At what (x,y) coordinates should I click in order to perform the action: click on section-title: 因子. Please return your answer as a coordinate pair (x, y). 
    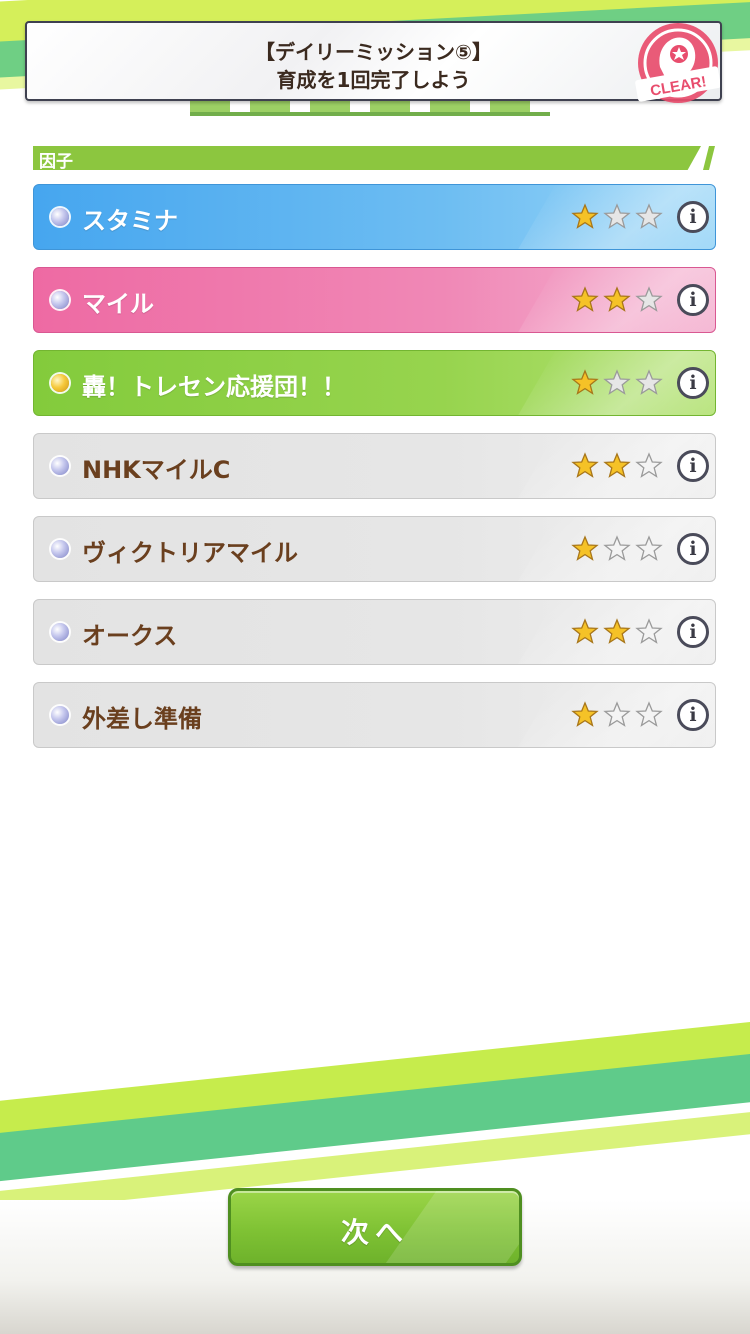
    Looking at the image, I should click on (56, 162).